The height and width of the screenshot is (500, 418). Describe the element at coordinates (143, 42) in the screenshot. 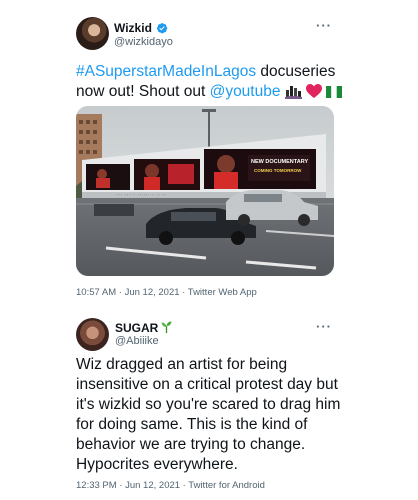

I see `handle: @wizkidayo` at that location.